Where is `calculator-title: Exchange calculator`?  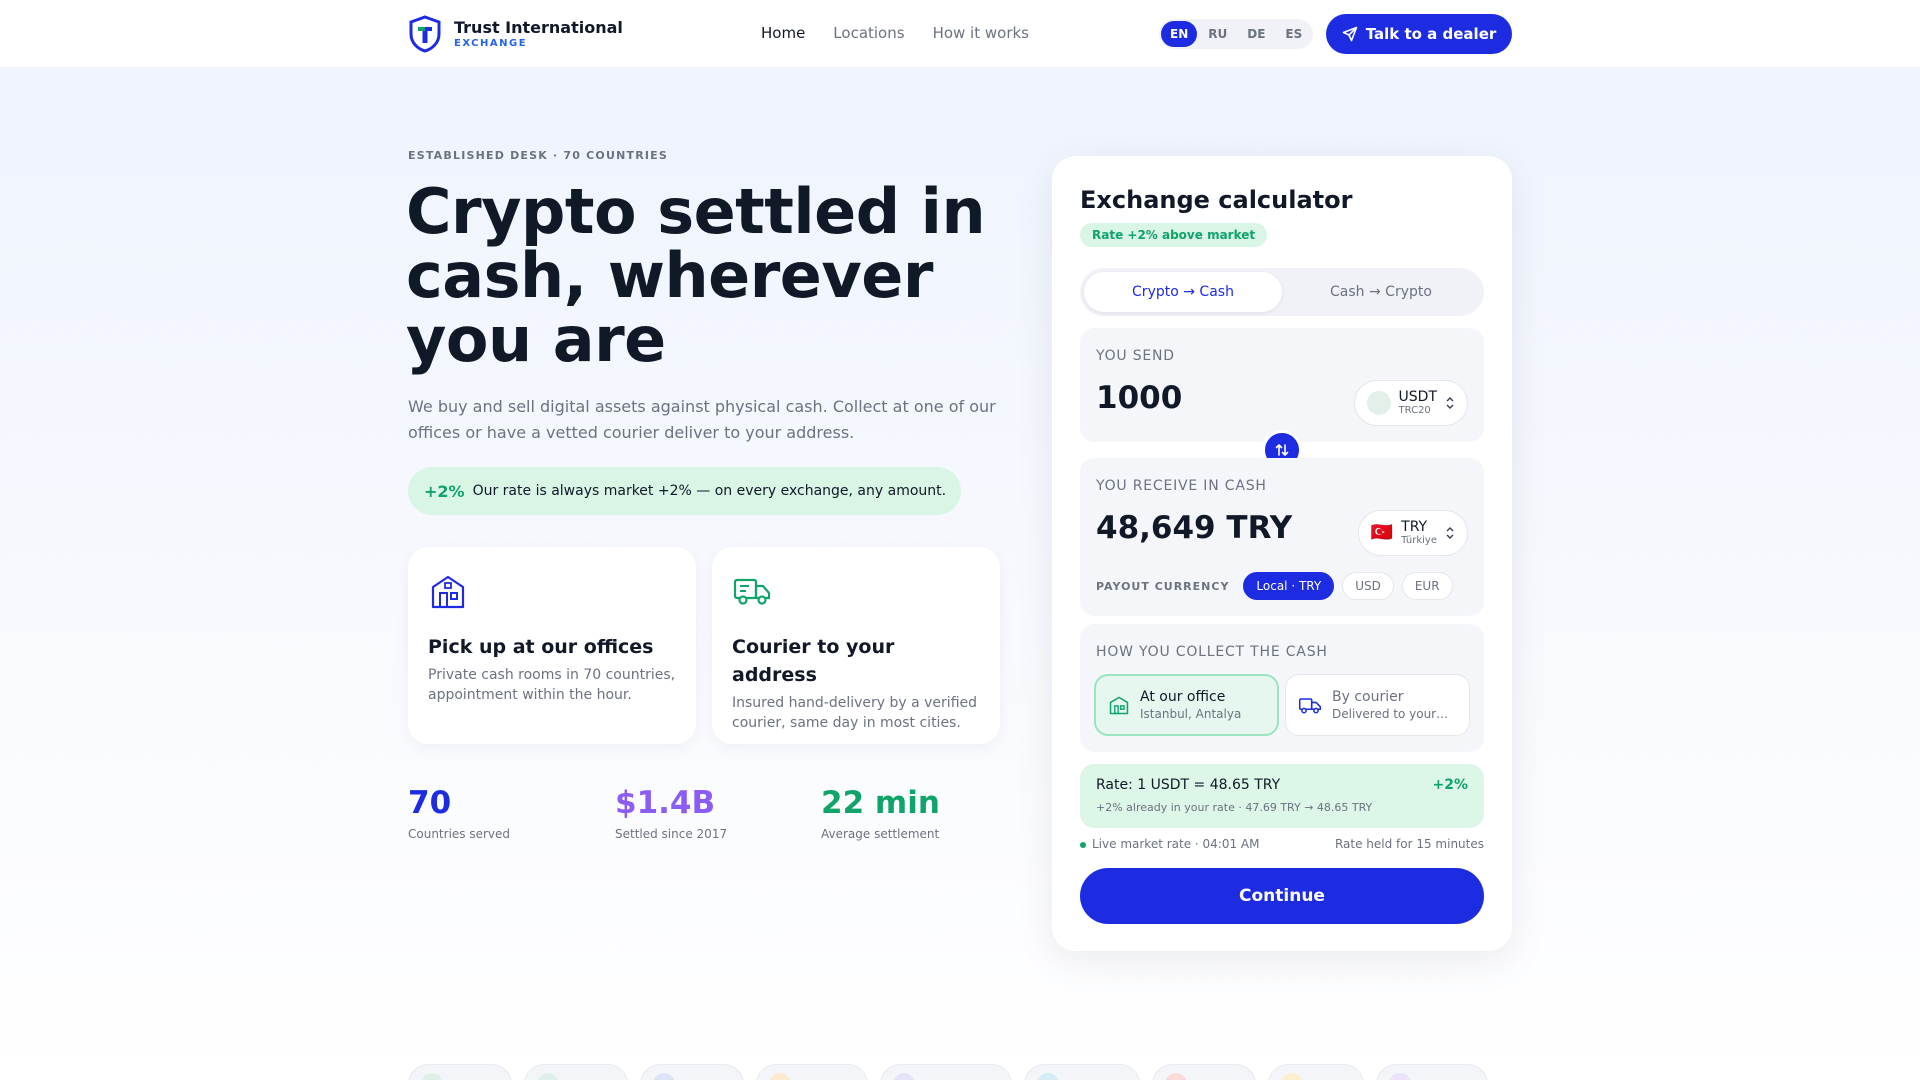
calculator-title: Exchange calculator is located at coordinates (1216, 200).